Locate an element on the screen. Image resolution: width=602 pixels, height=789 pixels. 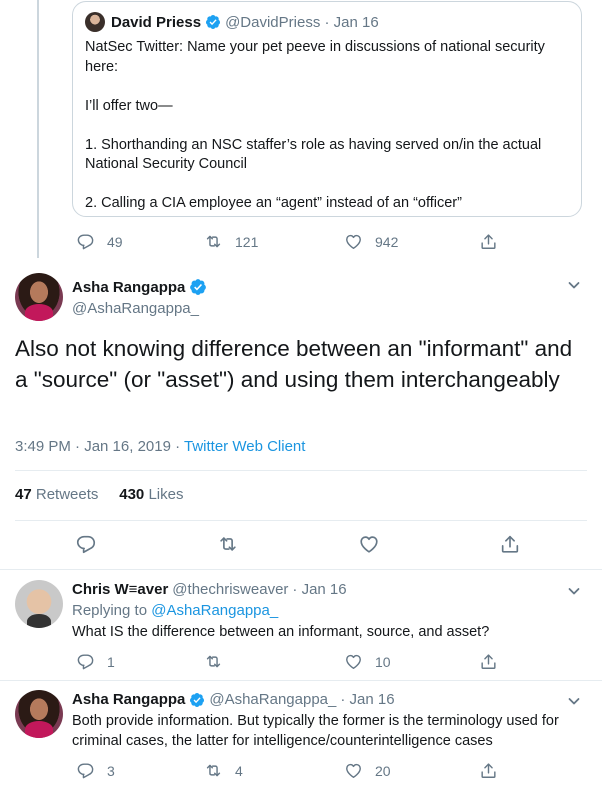
quoted-tweet-actions: 49 121 942 is located at coordinates (286, 242).